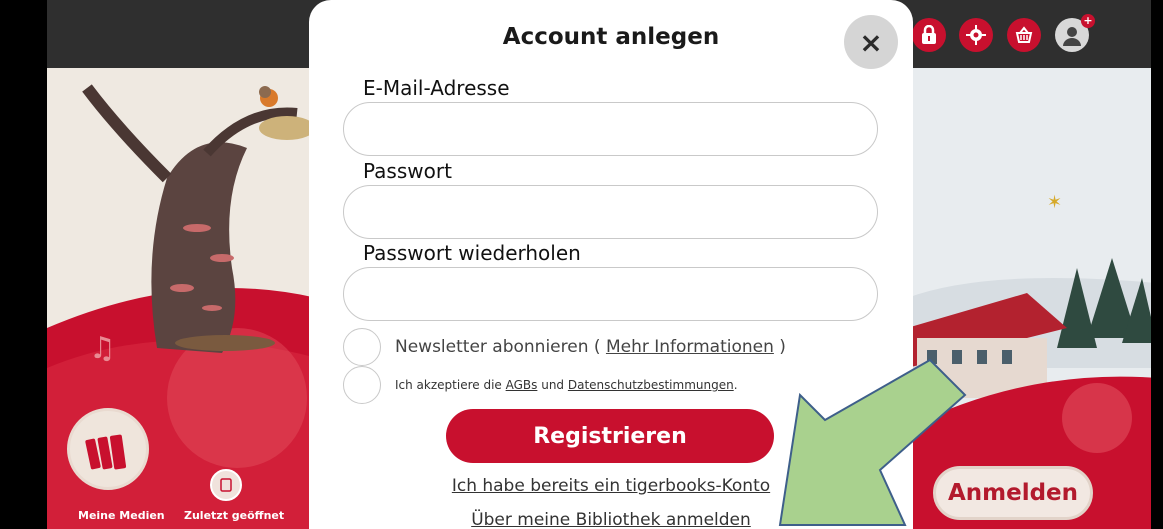  Describe the element at coordinates (407, 171) in the screenshot. I see `password-label: Passwort` at that location.